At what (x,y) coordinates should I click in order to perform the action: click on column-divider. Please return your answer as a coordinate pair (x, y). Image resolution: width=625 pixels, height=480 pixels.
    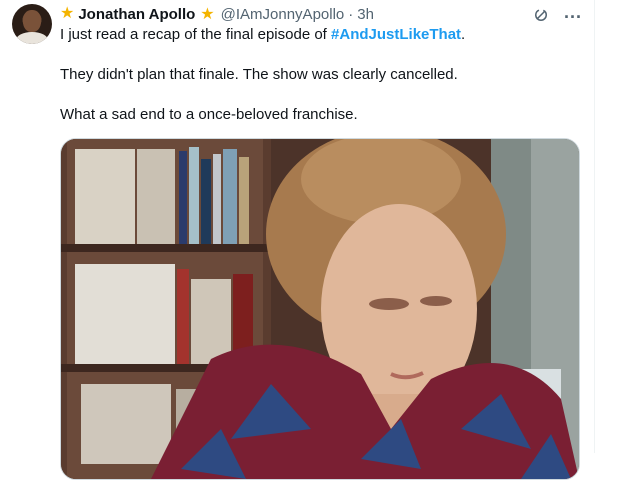
    Looking at the image, I should click on (594, 226).